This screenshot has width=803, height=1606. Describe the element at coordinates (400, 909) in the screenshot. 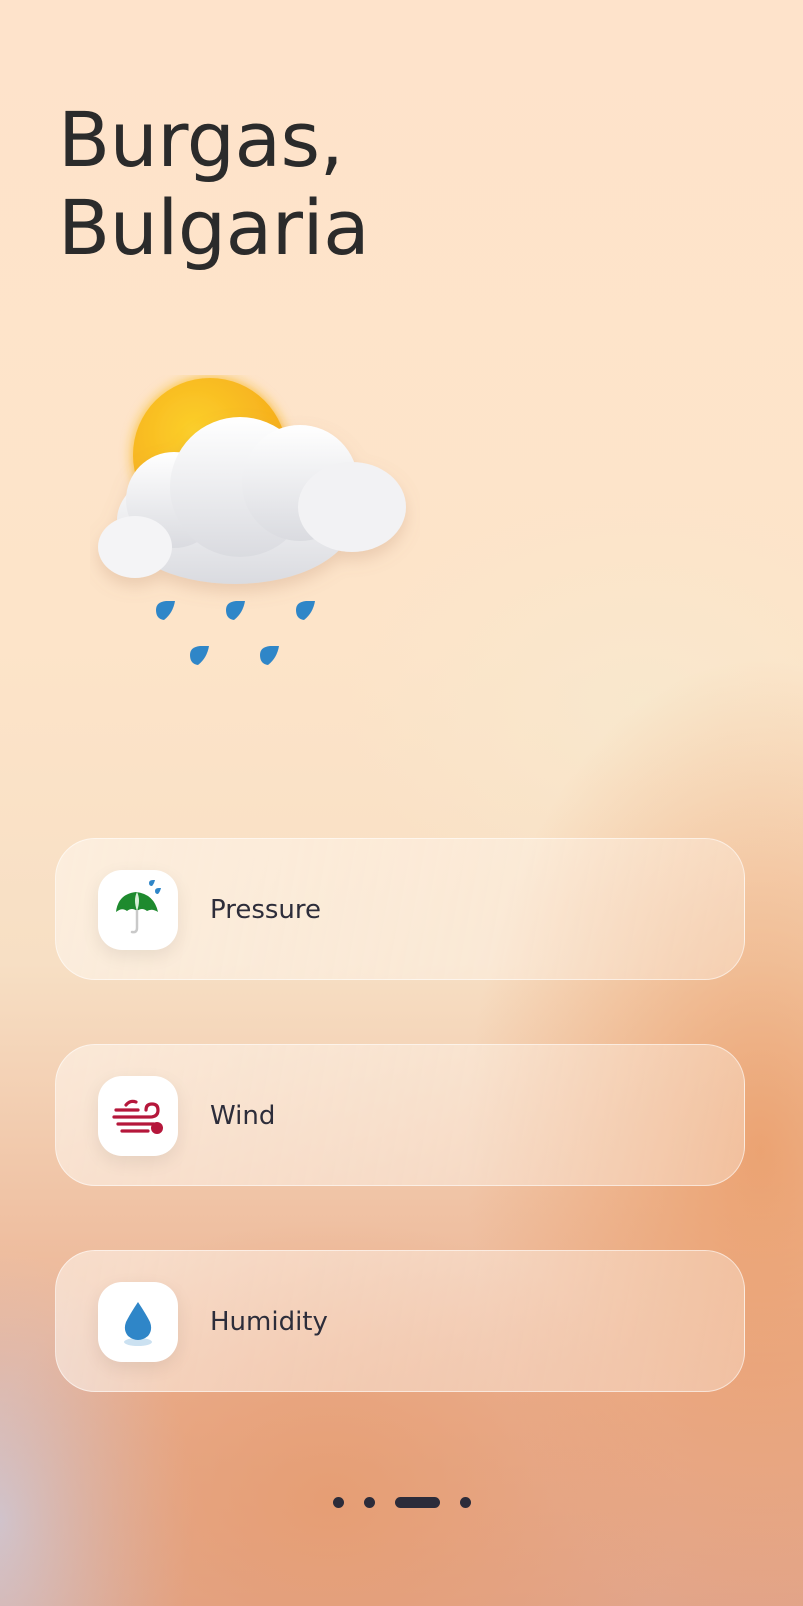

I see `pressure-card: Pressure` at that location.